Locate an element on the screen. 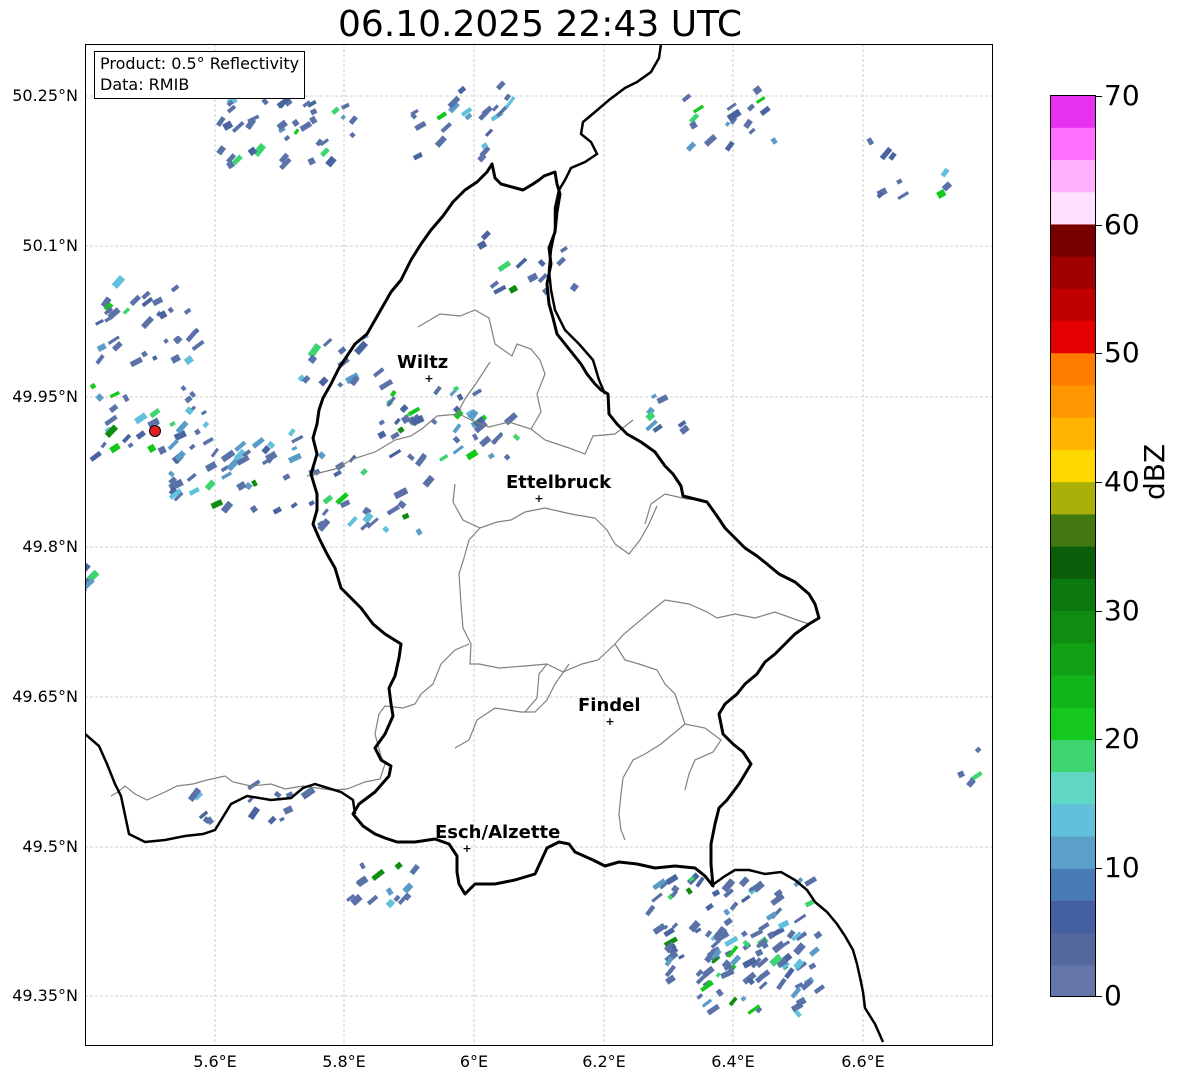 The image size is (1184, 1081). city-label: Wiltz is located at coordinates (422, 362).